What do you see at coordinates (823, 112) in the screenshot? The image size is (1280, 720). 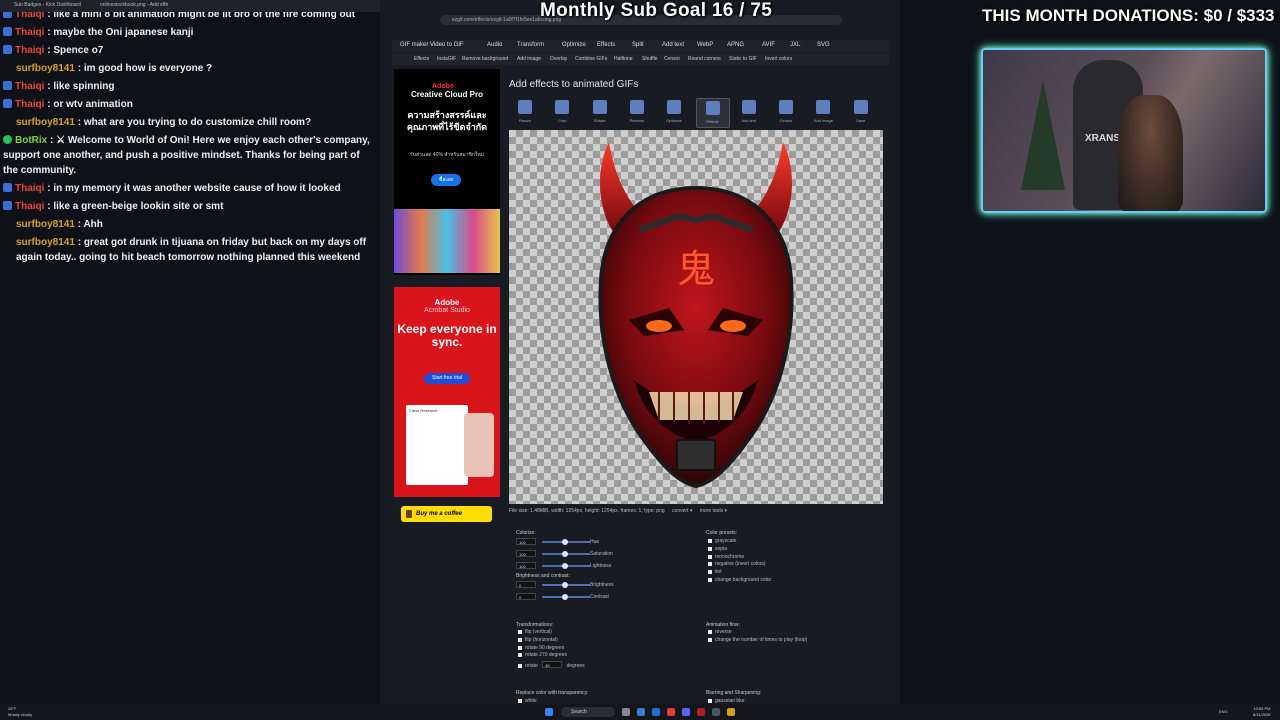 I see `tool-add-image: Add image` at bounding box center [823, 112].